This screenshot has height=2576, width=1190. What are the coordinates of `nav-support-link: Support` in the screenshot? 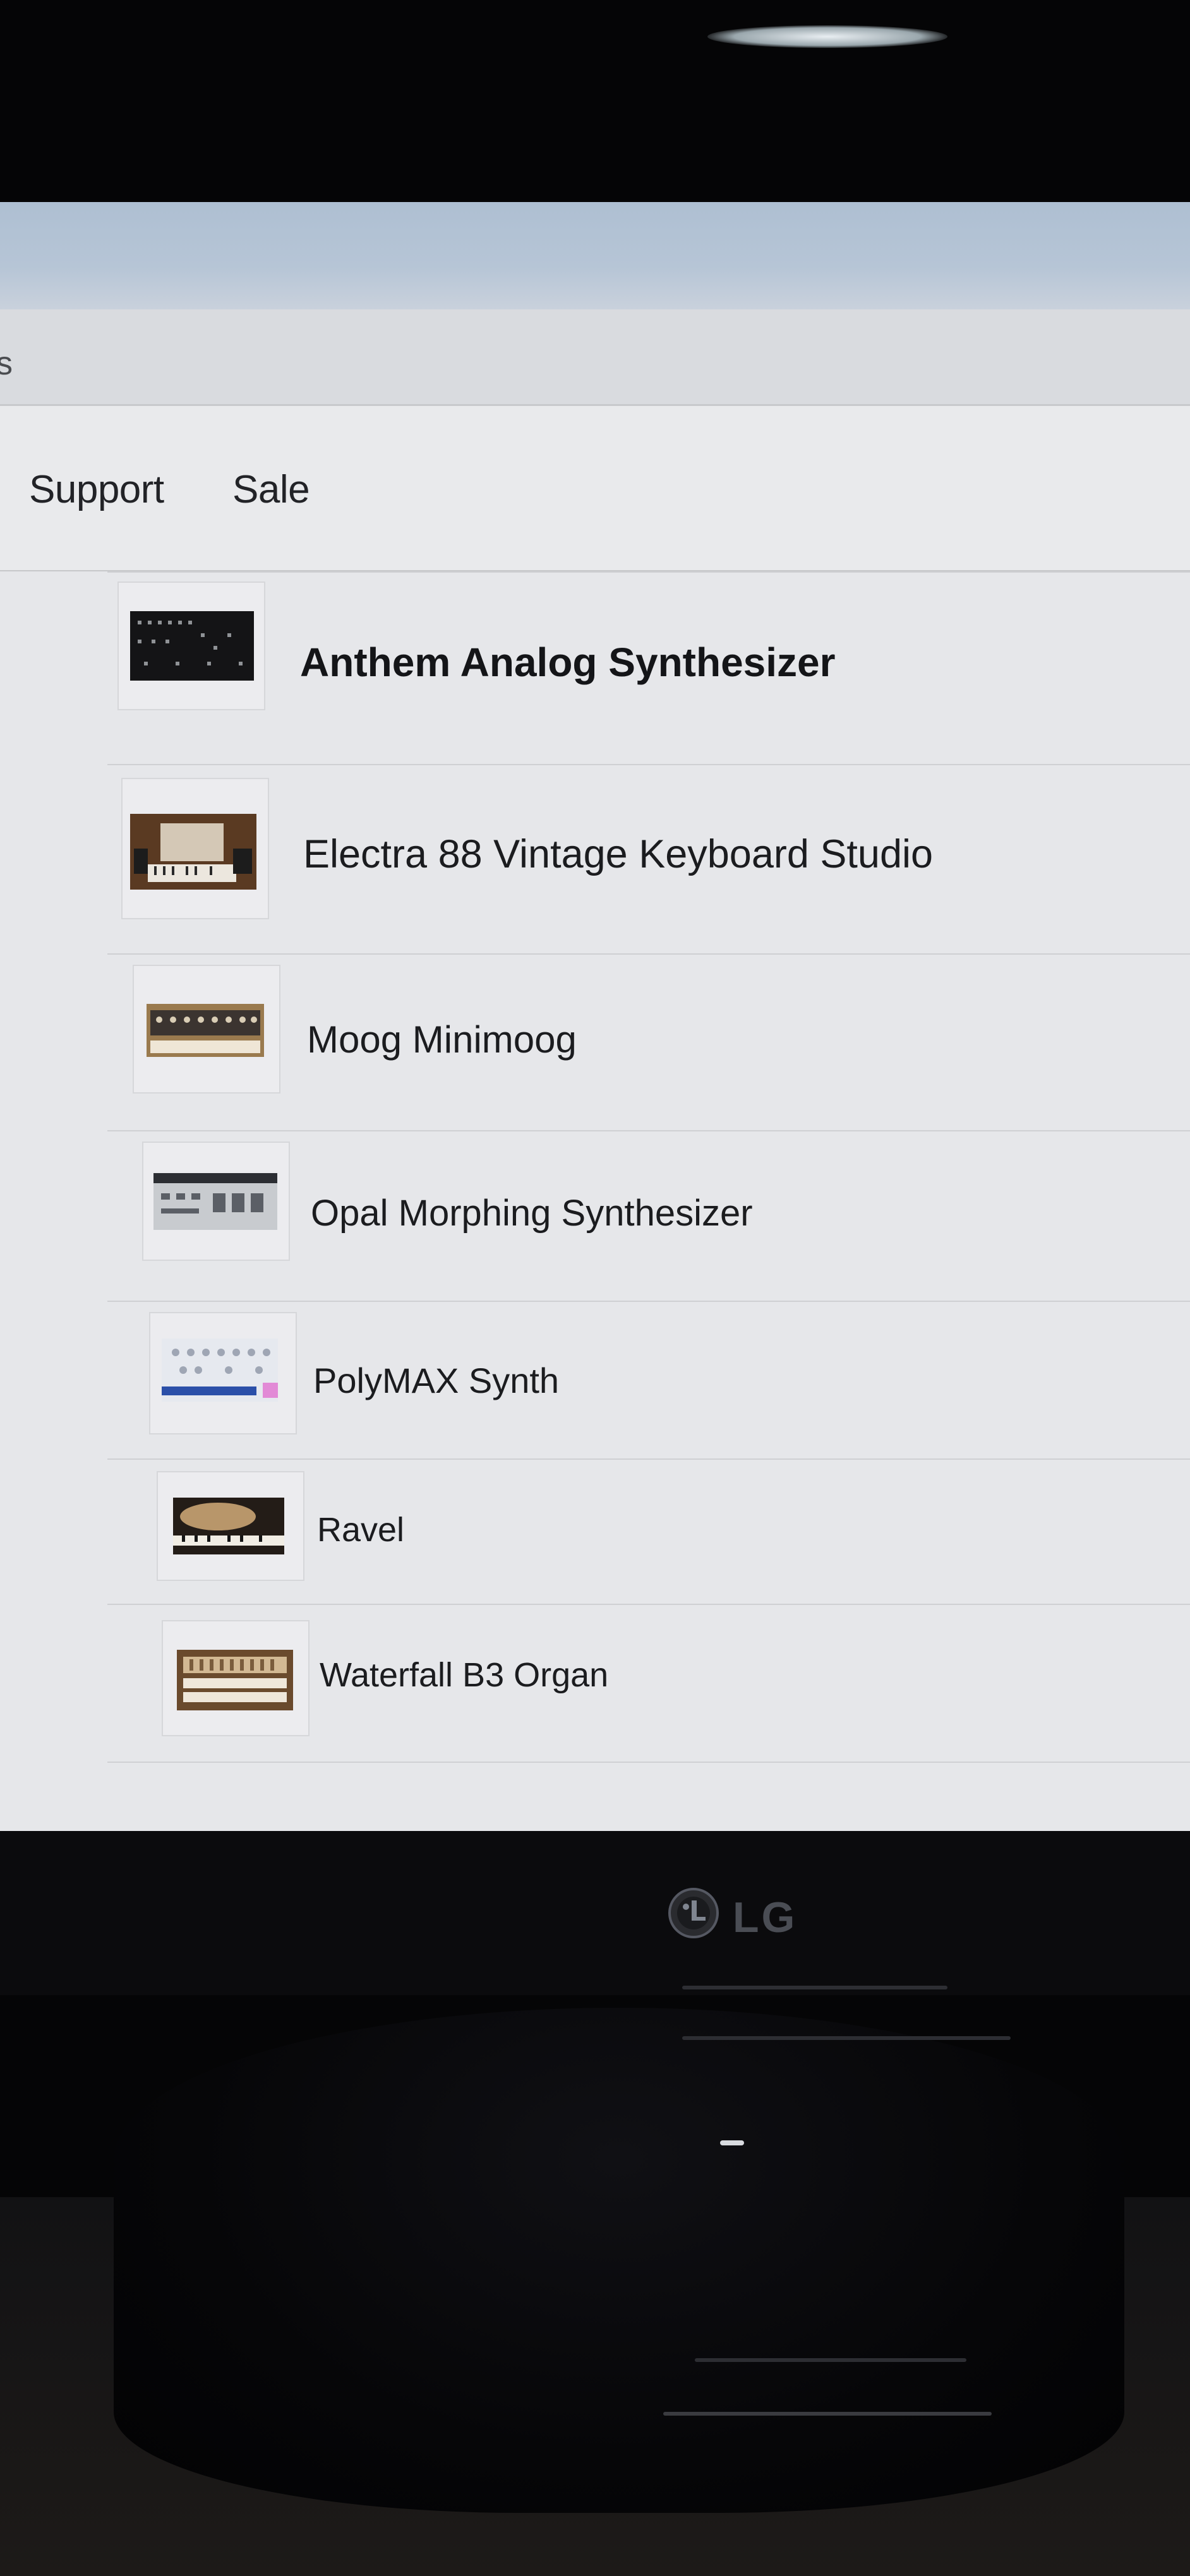 It's located at (96, 489).